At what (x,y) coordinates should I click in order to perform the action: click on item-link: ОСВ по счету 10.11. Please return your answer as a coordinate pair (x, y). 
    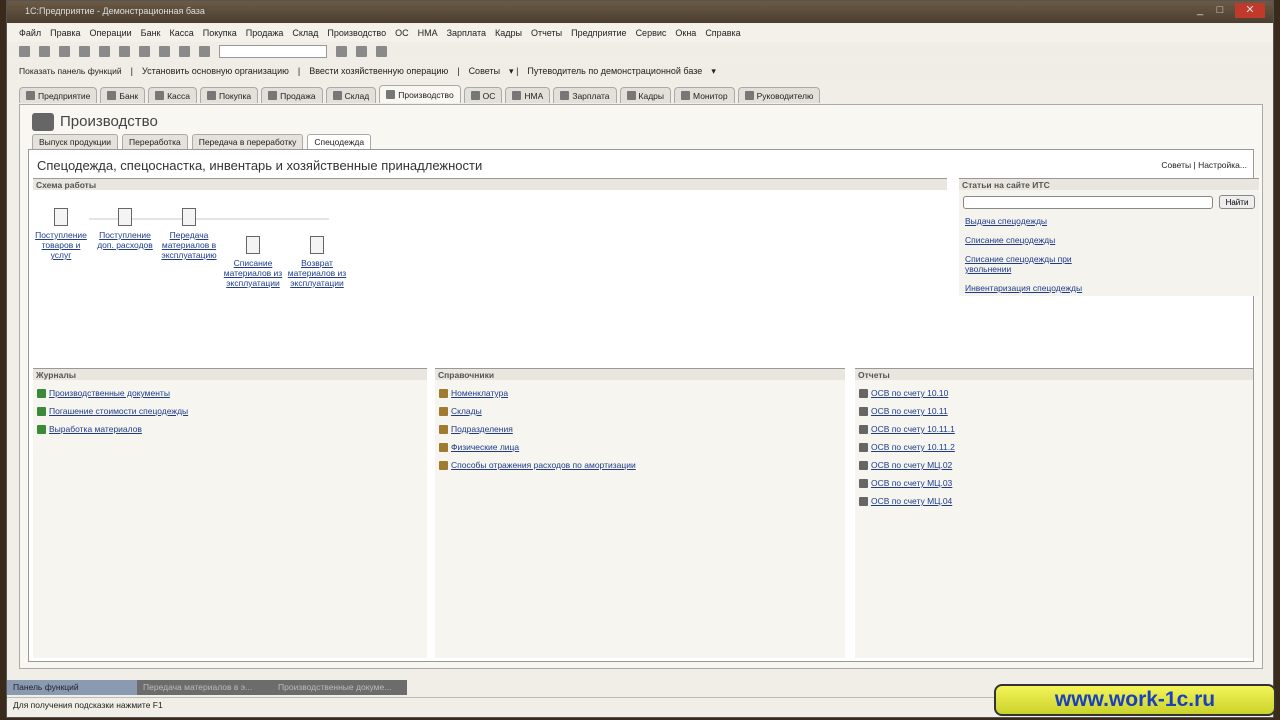
    Looking at the image, I should click on (909, 411).